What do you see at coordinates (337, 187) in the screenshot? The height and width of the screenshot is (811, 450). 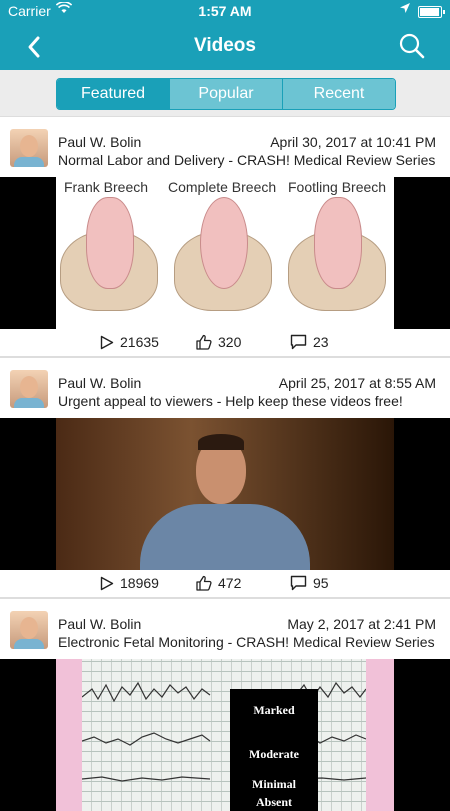 I see `thumbnail-label: Footling Breech` at bounding box center [337, 187].